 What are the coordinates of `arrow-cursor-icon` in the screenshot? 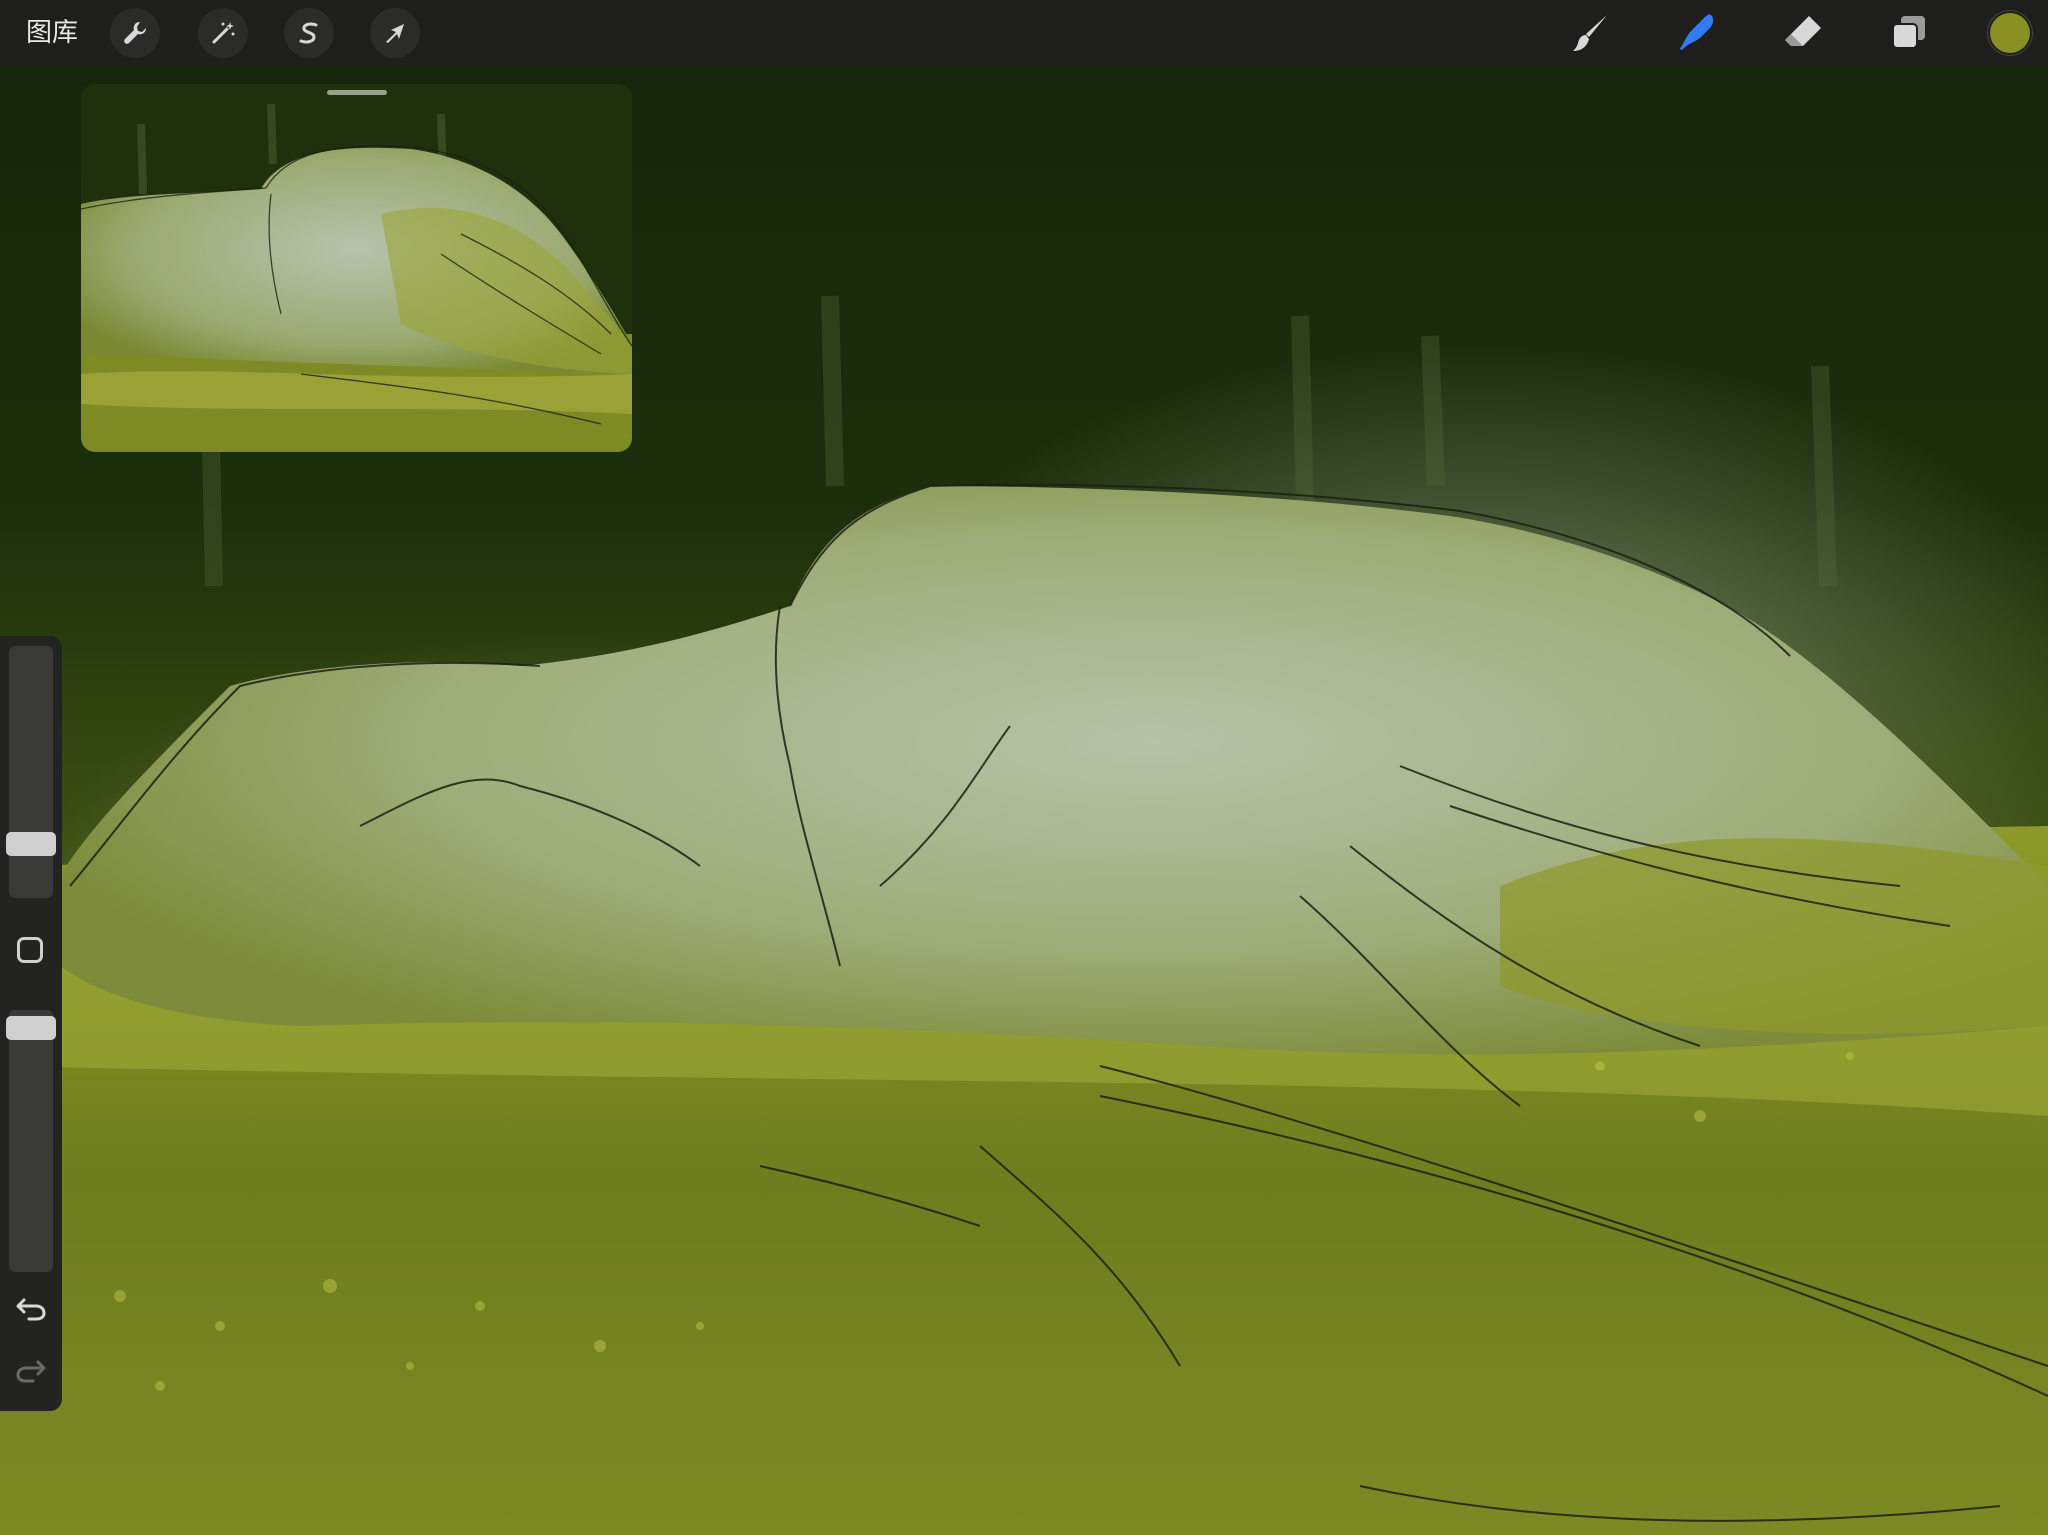 It's located at (395, 33).